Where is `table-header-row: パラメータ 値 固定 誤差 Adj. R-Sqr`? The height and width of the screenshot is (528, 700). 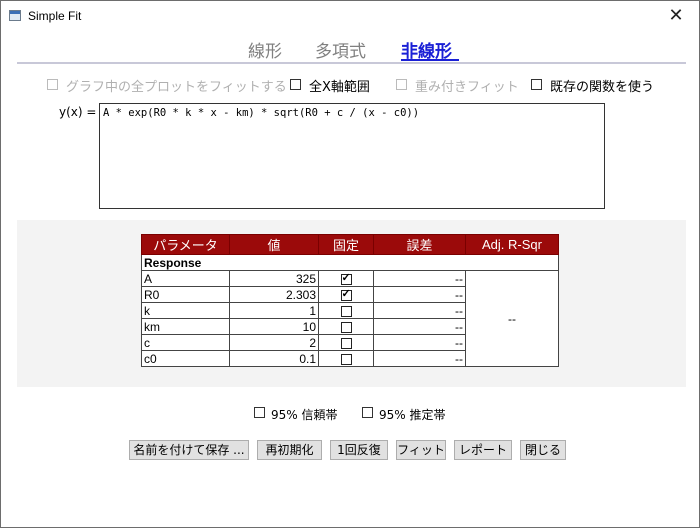 table-header-row: パラメータ 値 固定 誤差 Adj. R-Sqr is located at coordinates (350, 244).